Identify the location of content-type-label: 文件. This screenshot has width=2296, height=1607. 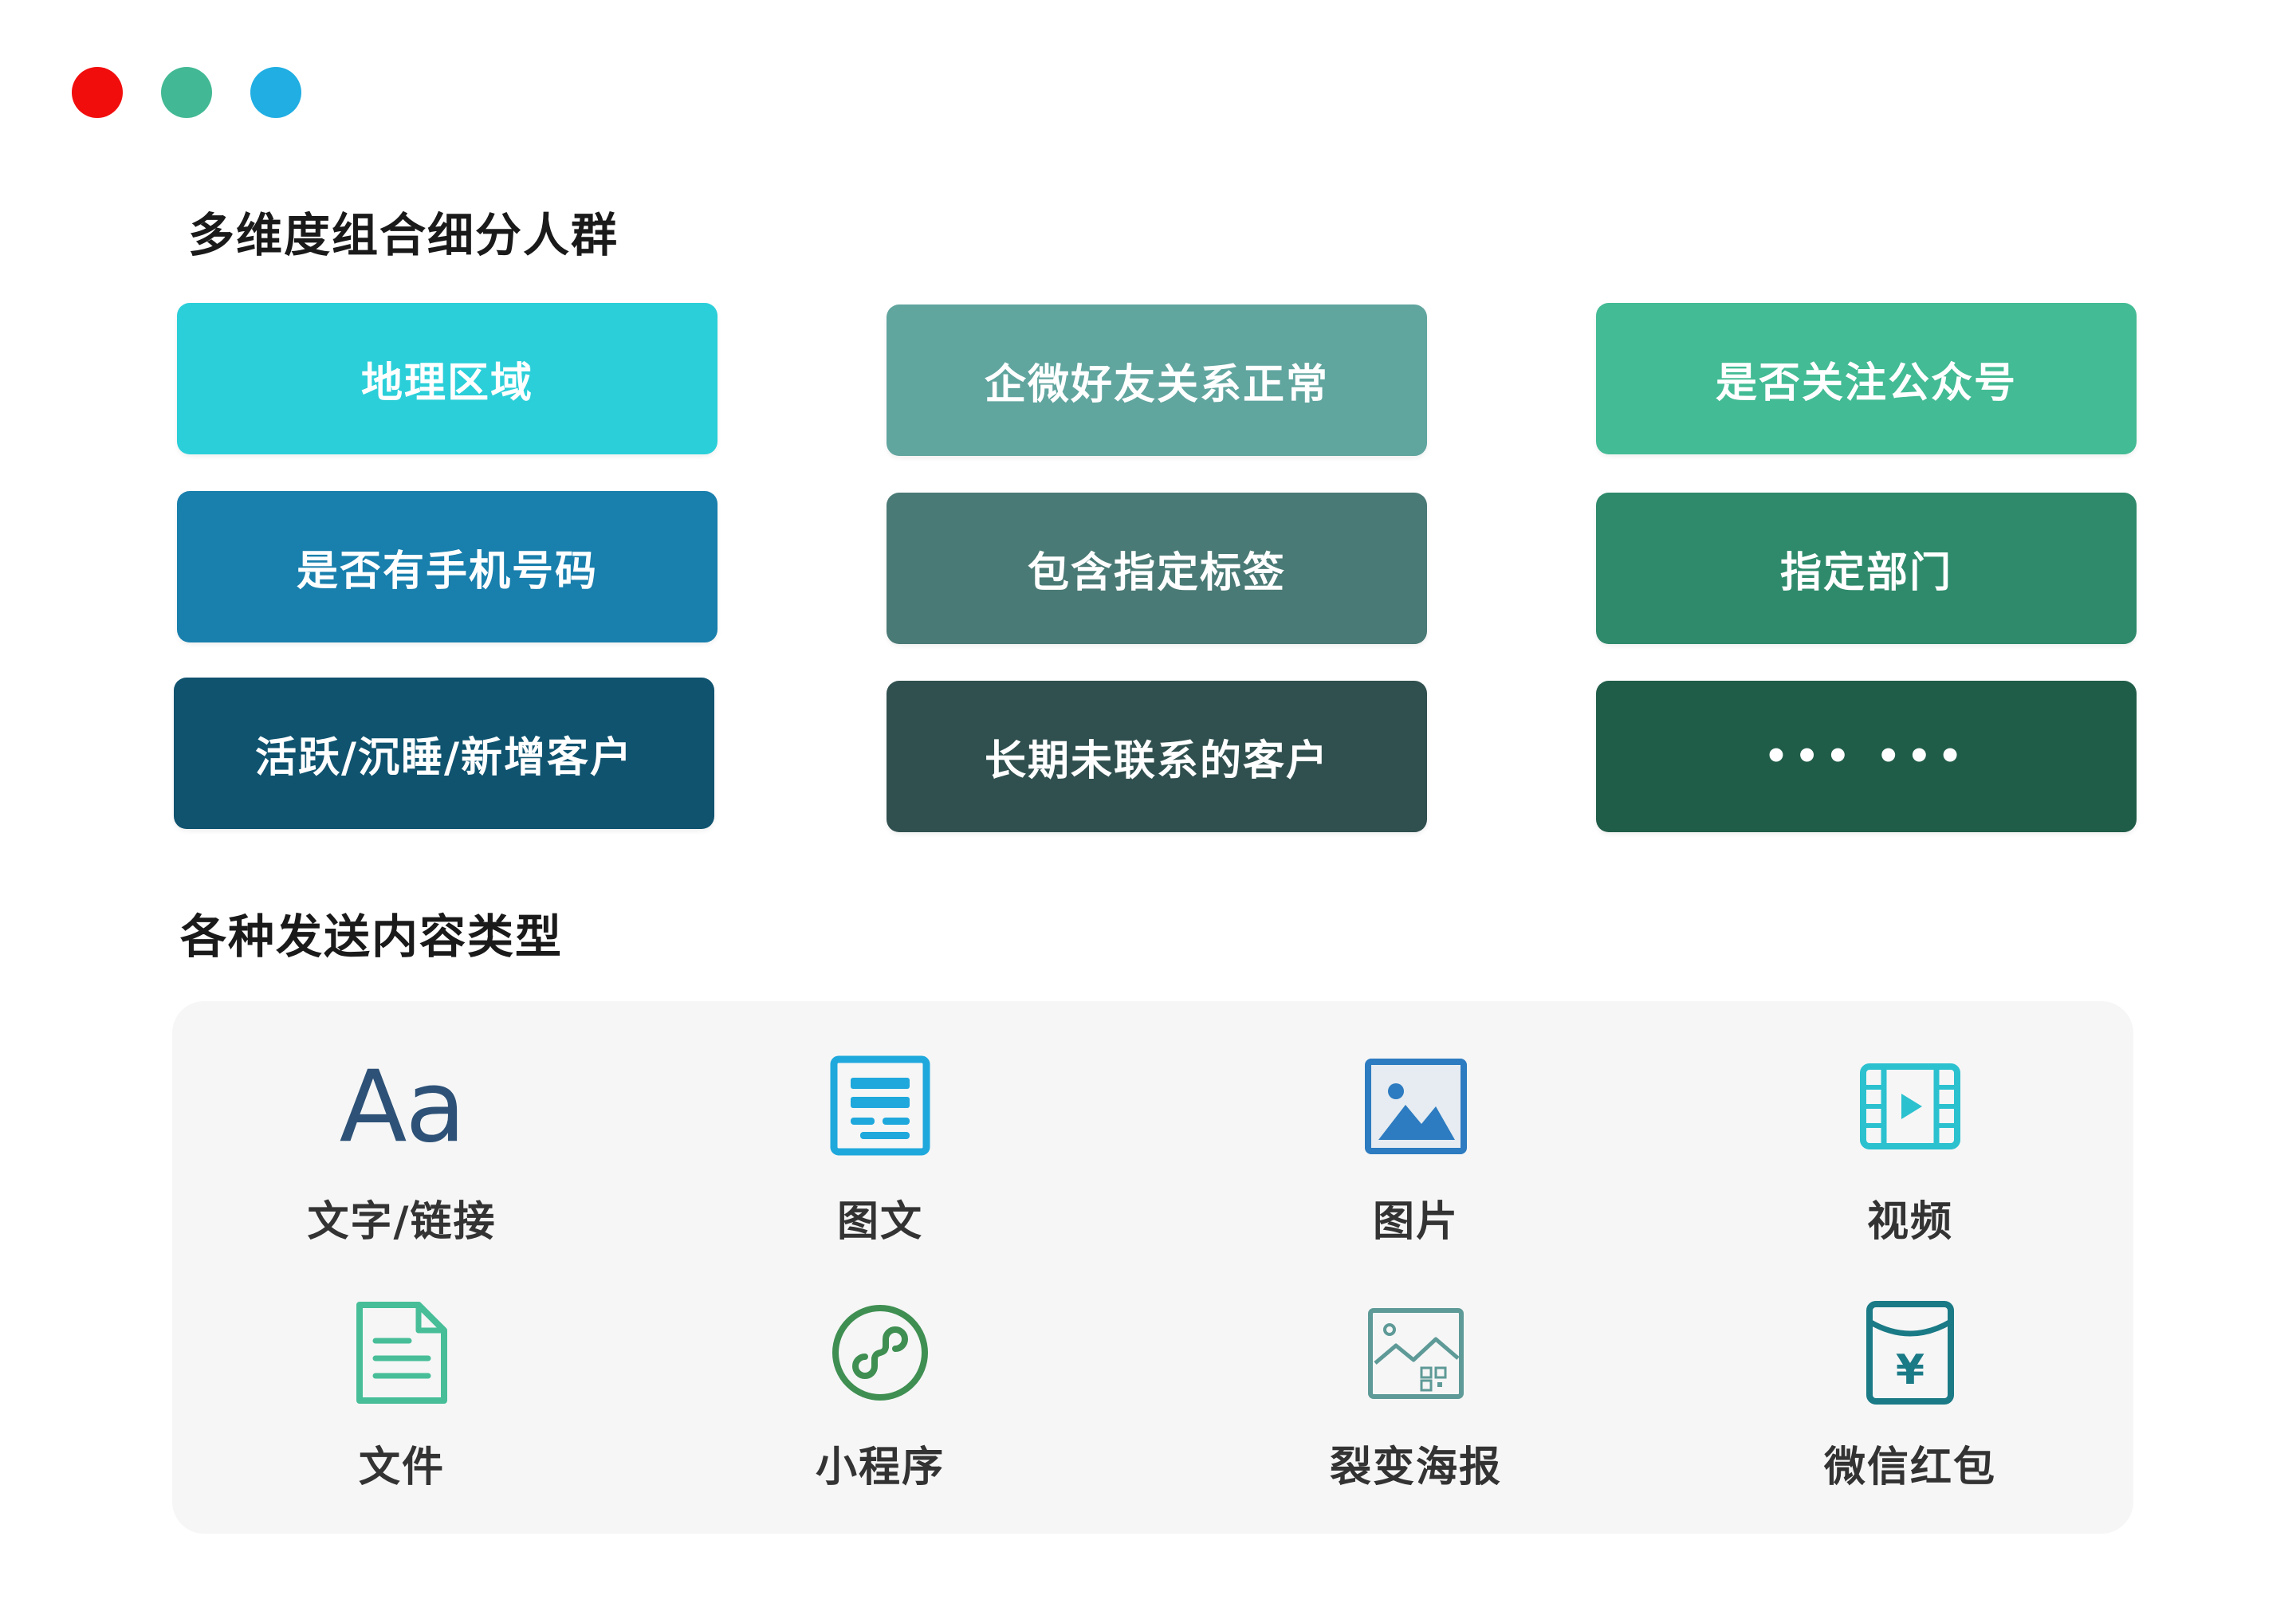
(401, 1468).